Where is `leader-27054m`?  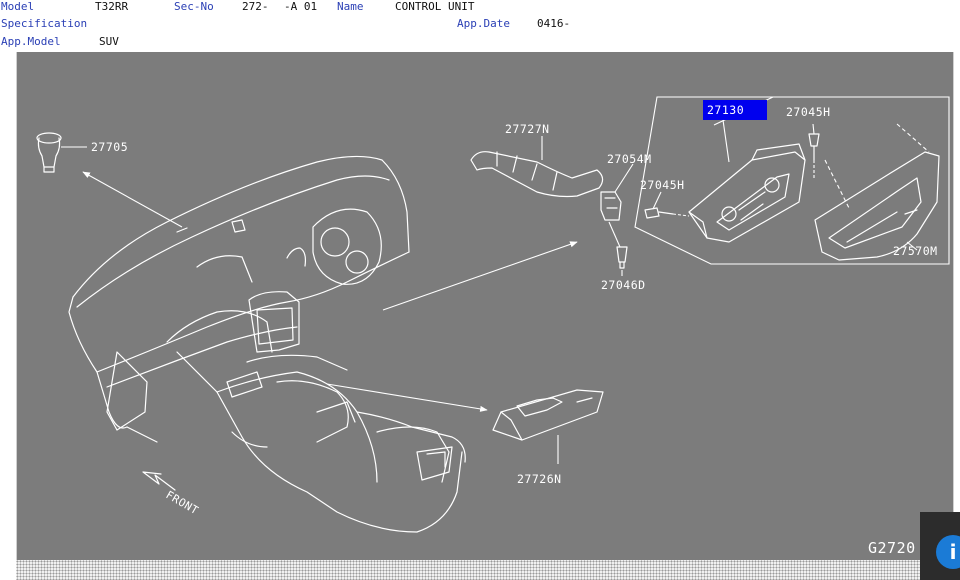
leader-27054m is located at coordinates (624, 178).